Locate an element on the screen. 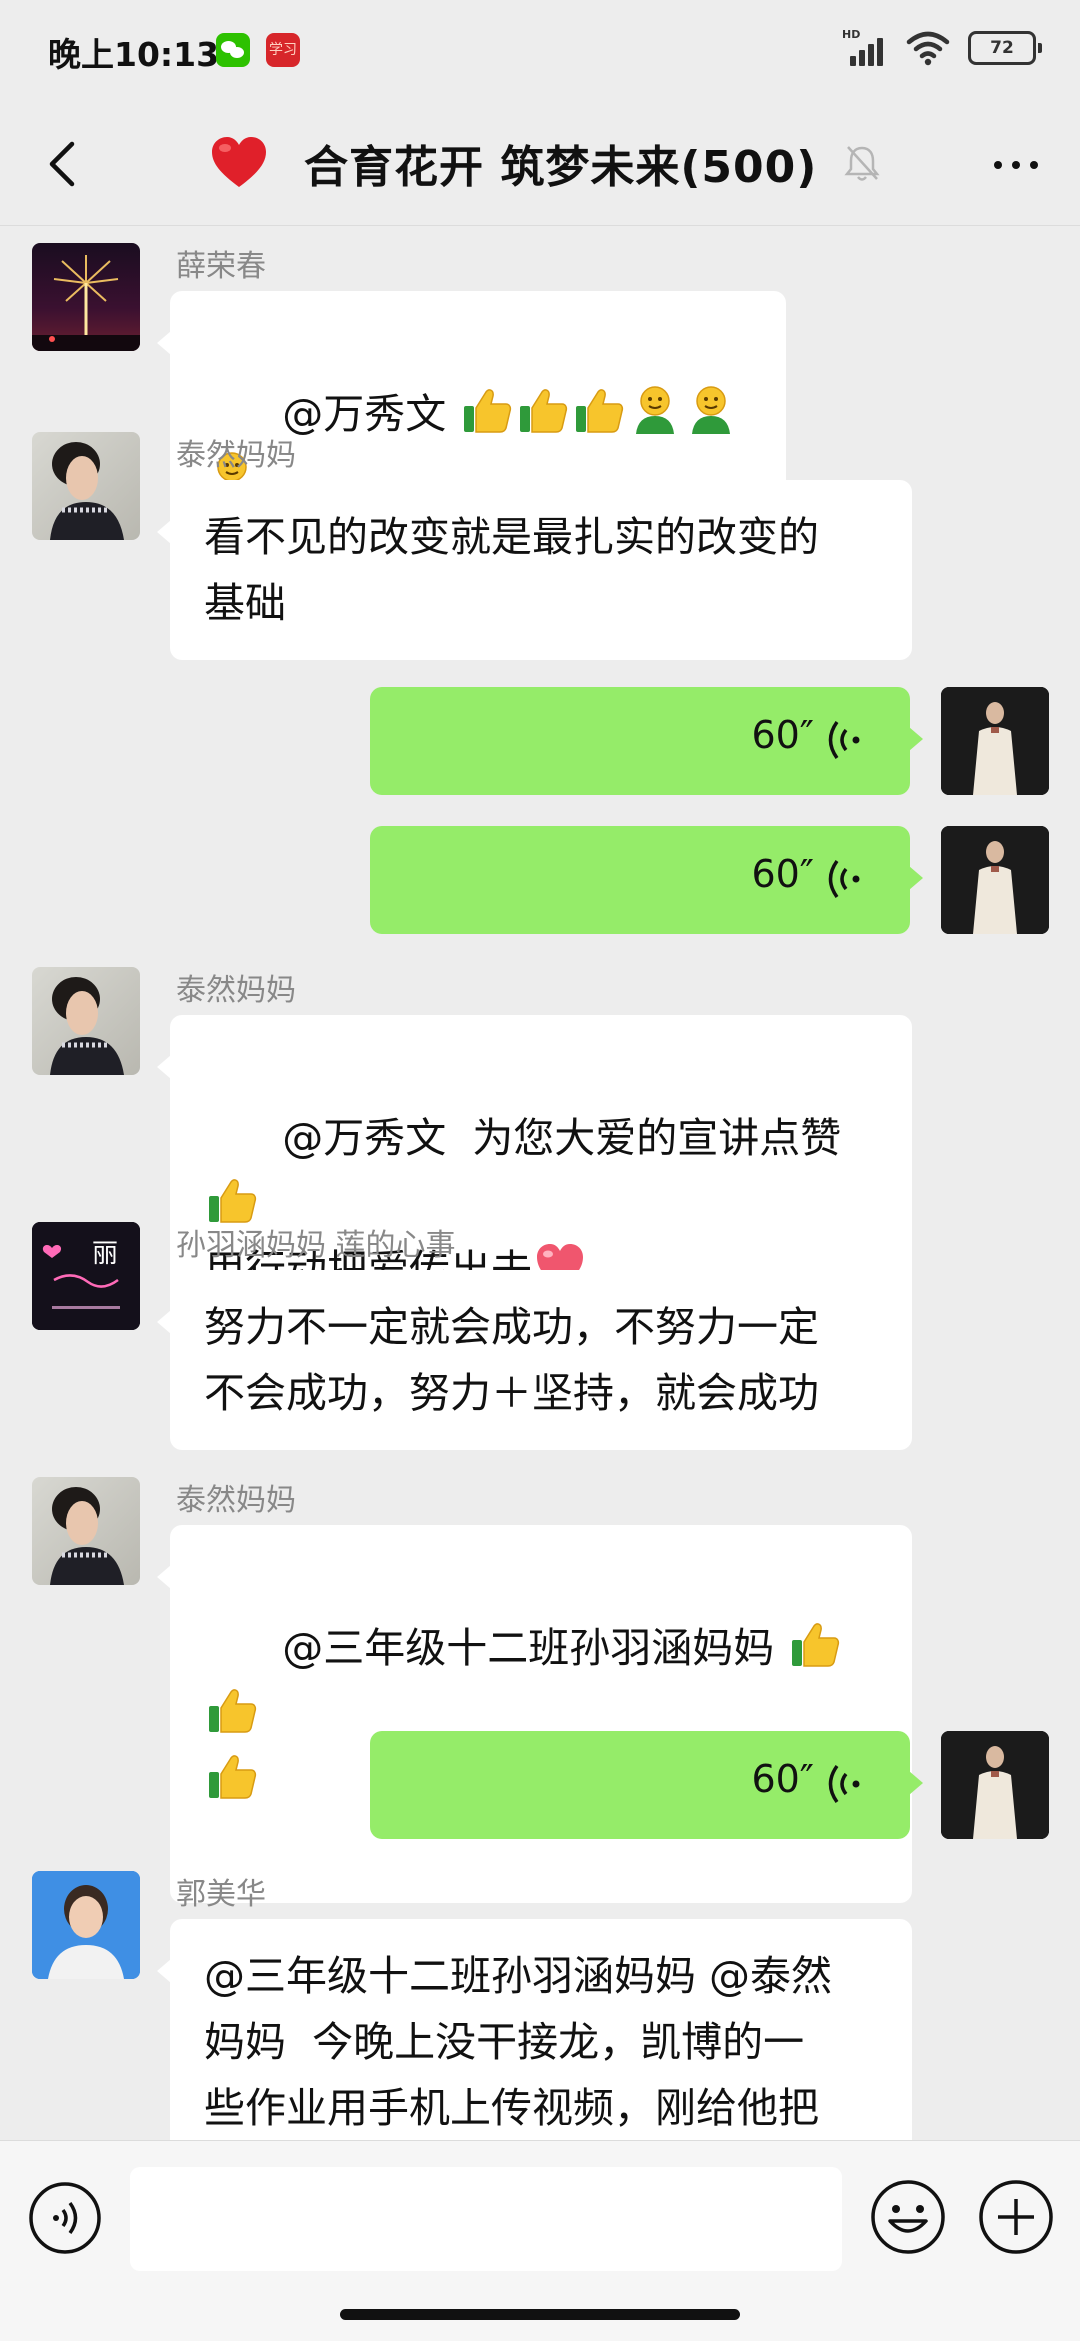 The height and width of the screenshot is (2341, 1080). battery-icon: 72 is located at coordinates (1005, 48).